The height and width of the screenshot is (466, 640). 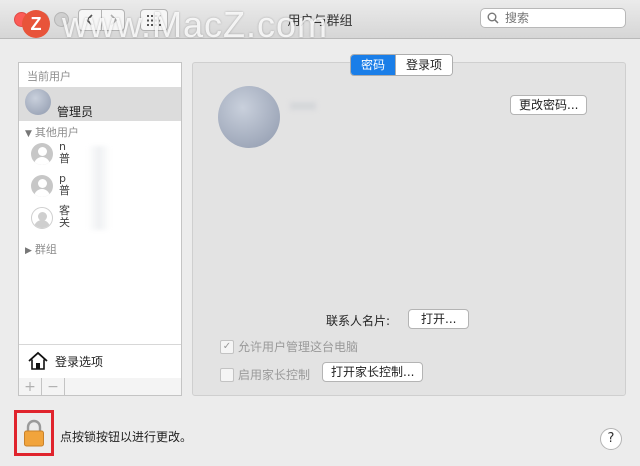 I want to click on groups-section: ▶ 群组, so click(x=41, y=249).